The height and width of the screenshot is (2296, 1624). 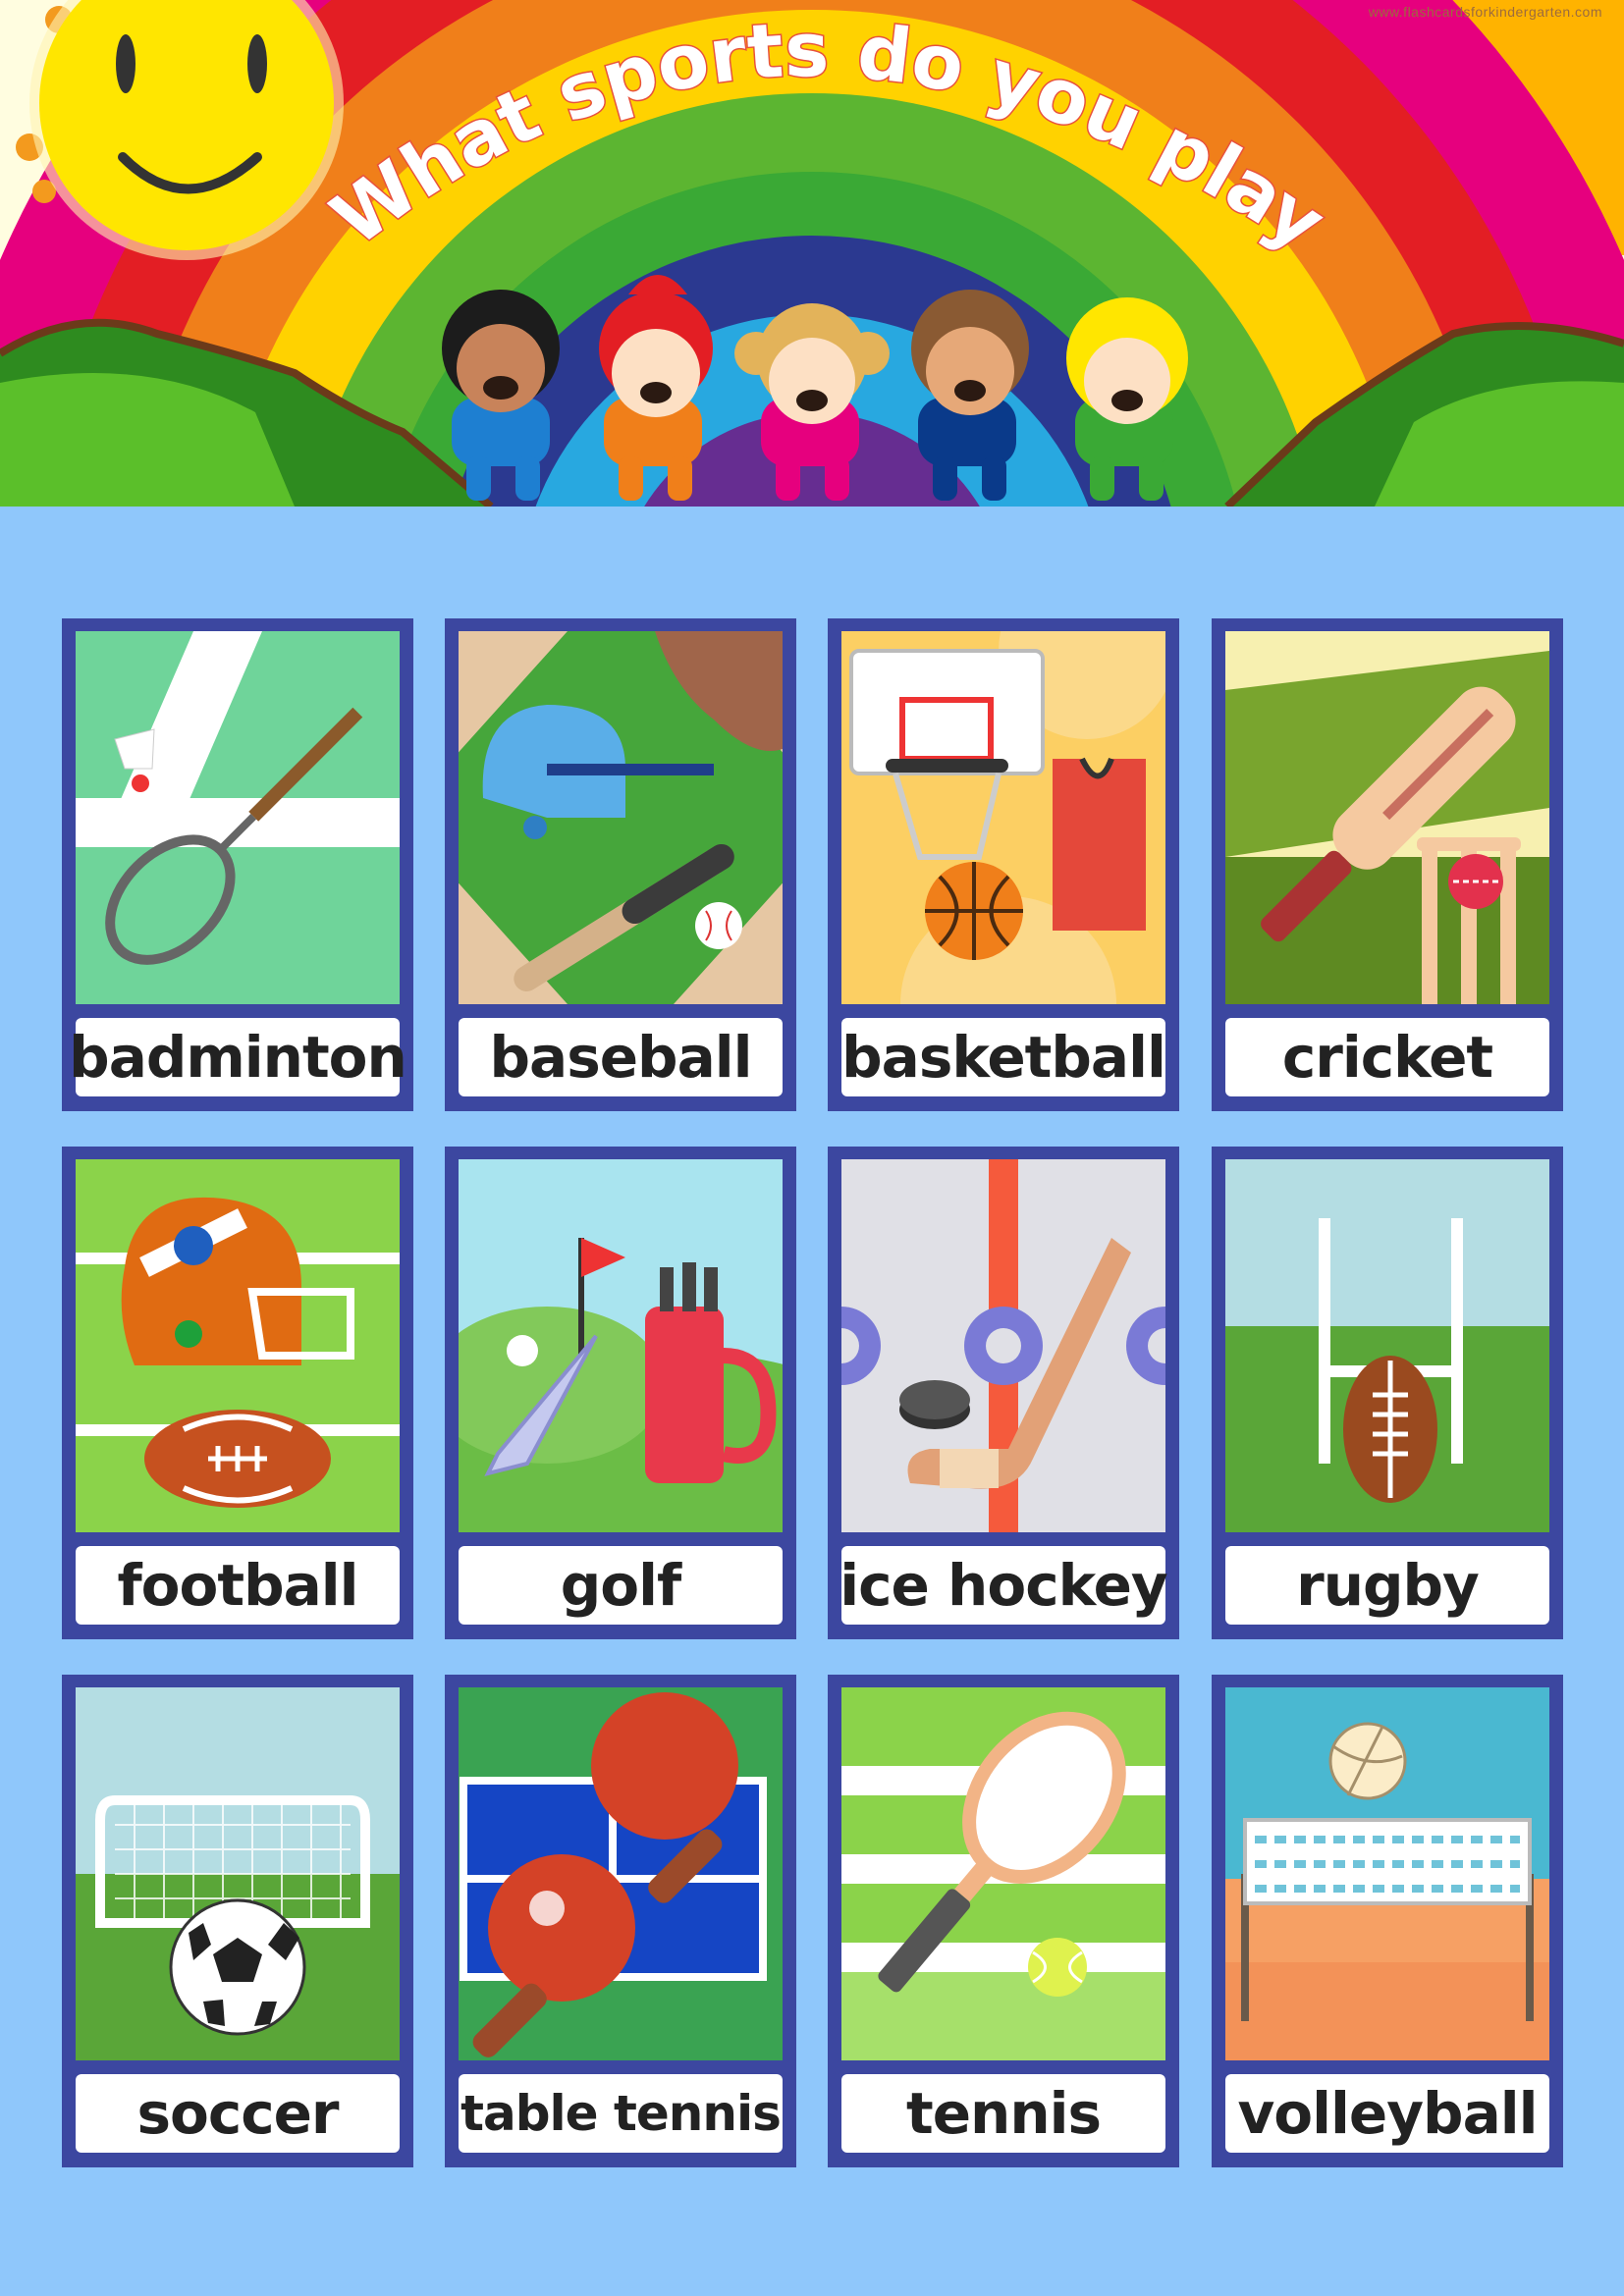 What do you see at coordinates (238, 1586) in the screenshot?
I see `flashcard-label: football` at bounding box center [238, 1586].